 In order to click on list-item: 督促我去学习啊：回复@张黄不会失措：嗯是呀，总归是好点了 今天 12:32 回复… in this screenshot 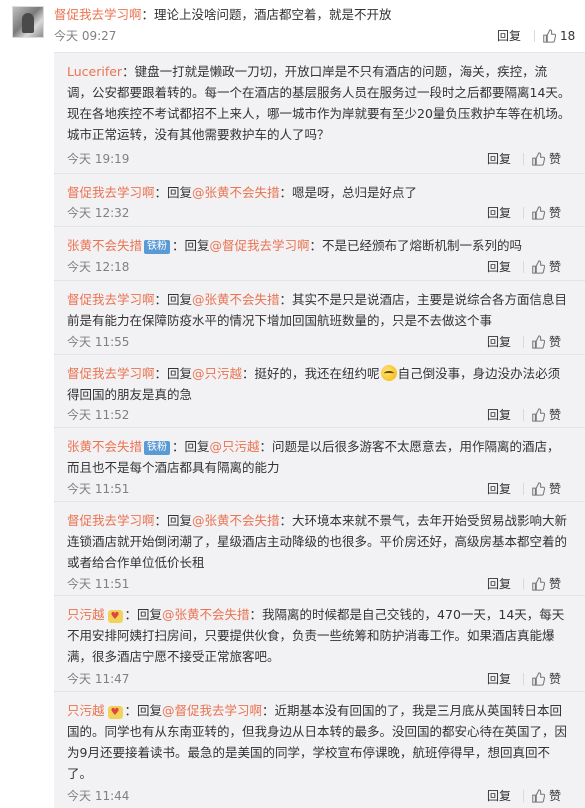, I will do `click(319, 200)`.